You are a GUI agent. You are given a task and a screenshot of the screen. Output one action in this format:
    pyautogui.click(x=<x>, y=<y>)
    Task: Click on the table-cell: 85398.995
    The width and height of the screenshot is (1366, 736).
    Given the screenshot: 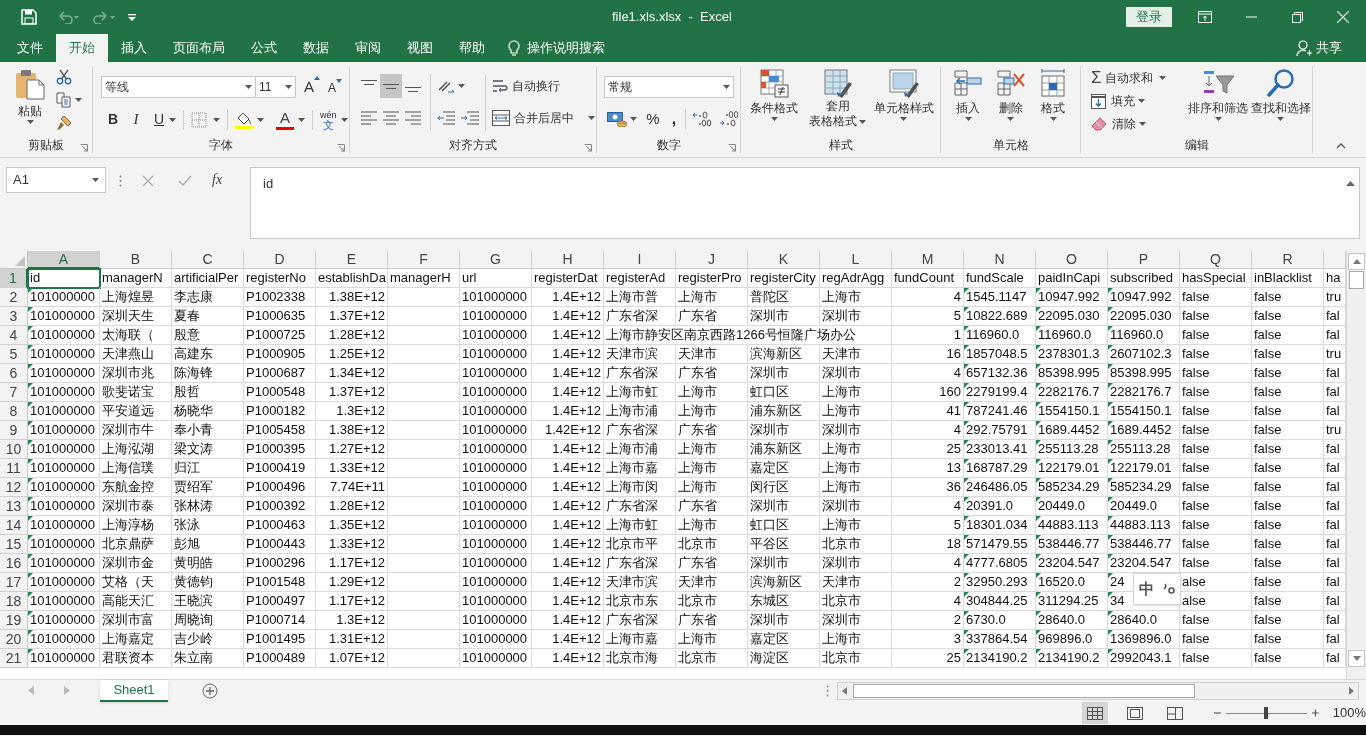 What is the action you would take?
    pyautogui.click(x=1141, y=373)
    